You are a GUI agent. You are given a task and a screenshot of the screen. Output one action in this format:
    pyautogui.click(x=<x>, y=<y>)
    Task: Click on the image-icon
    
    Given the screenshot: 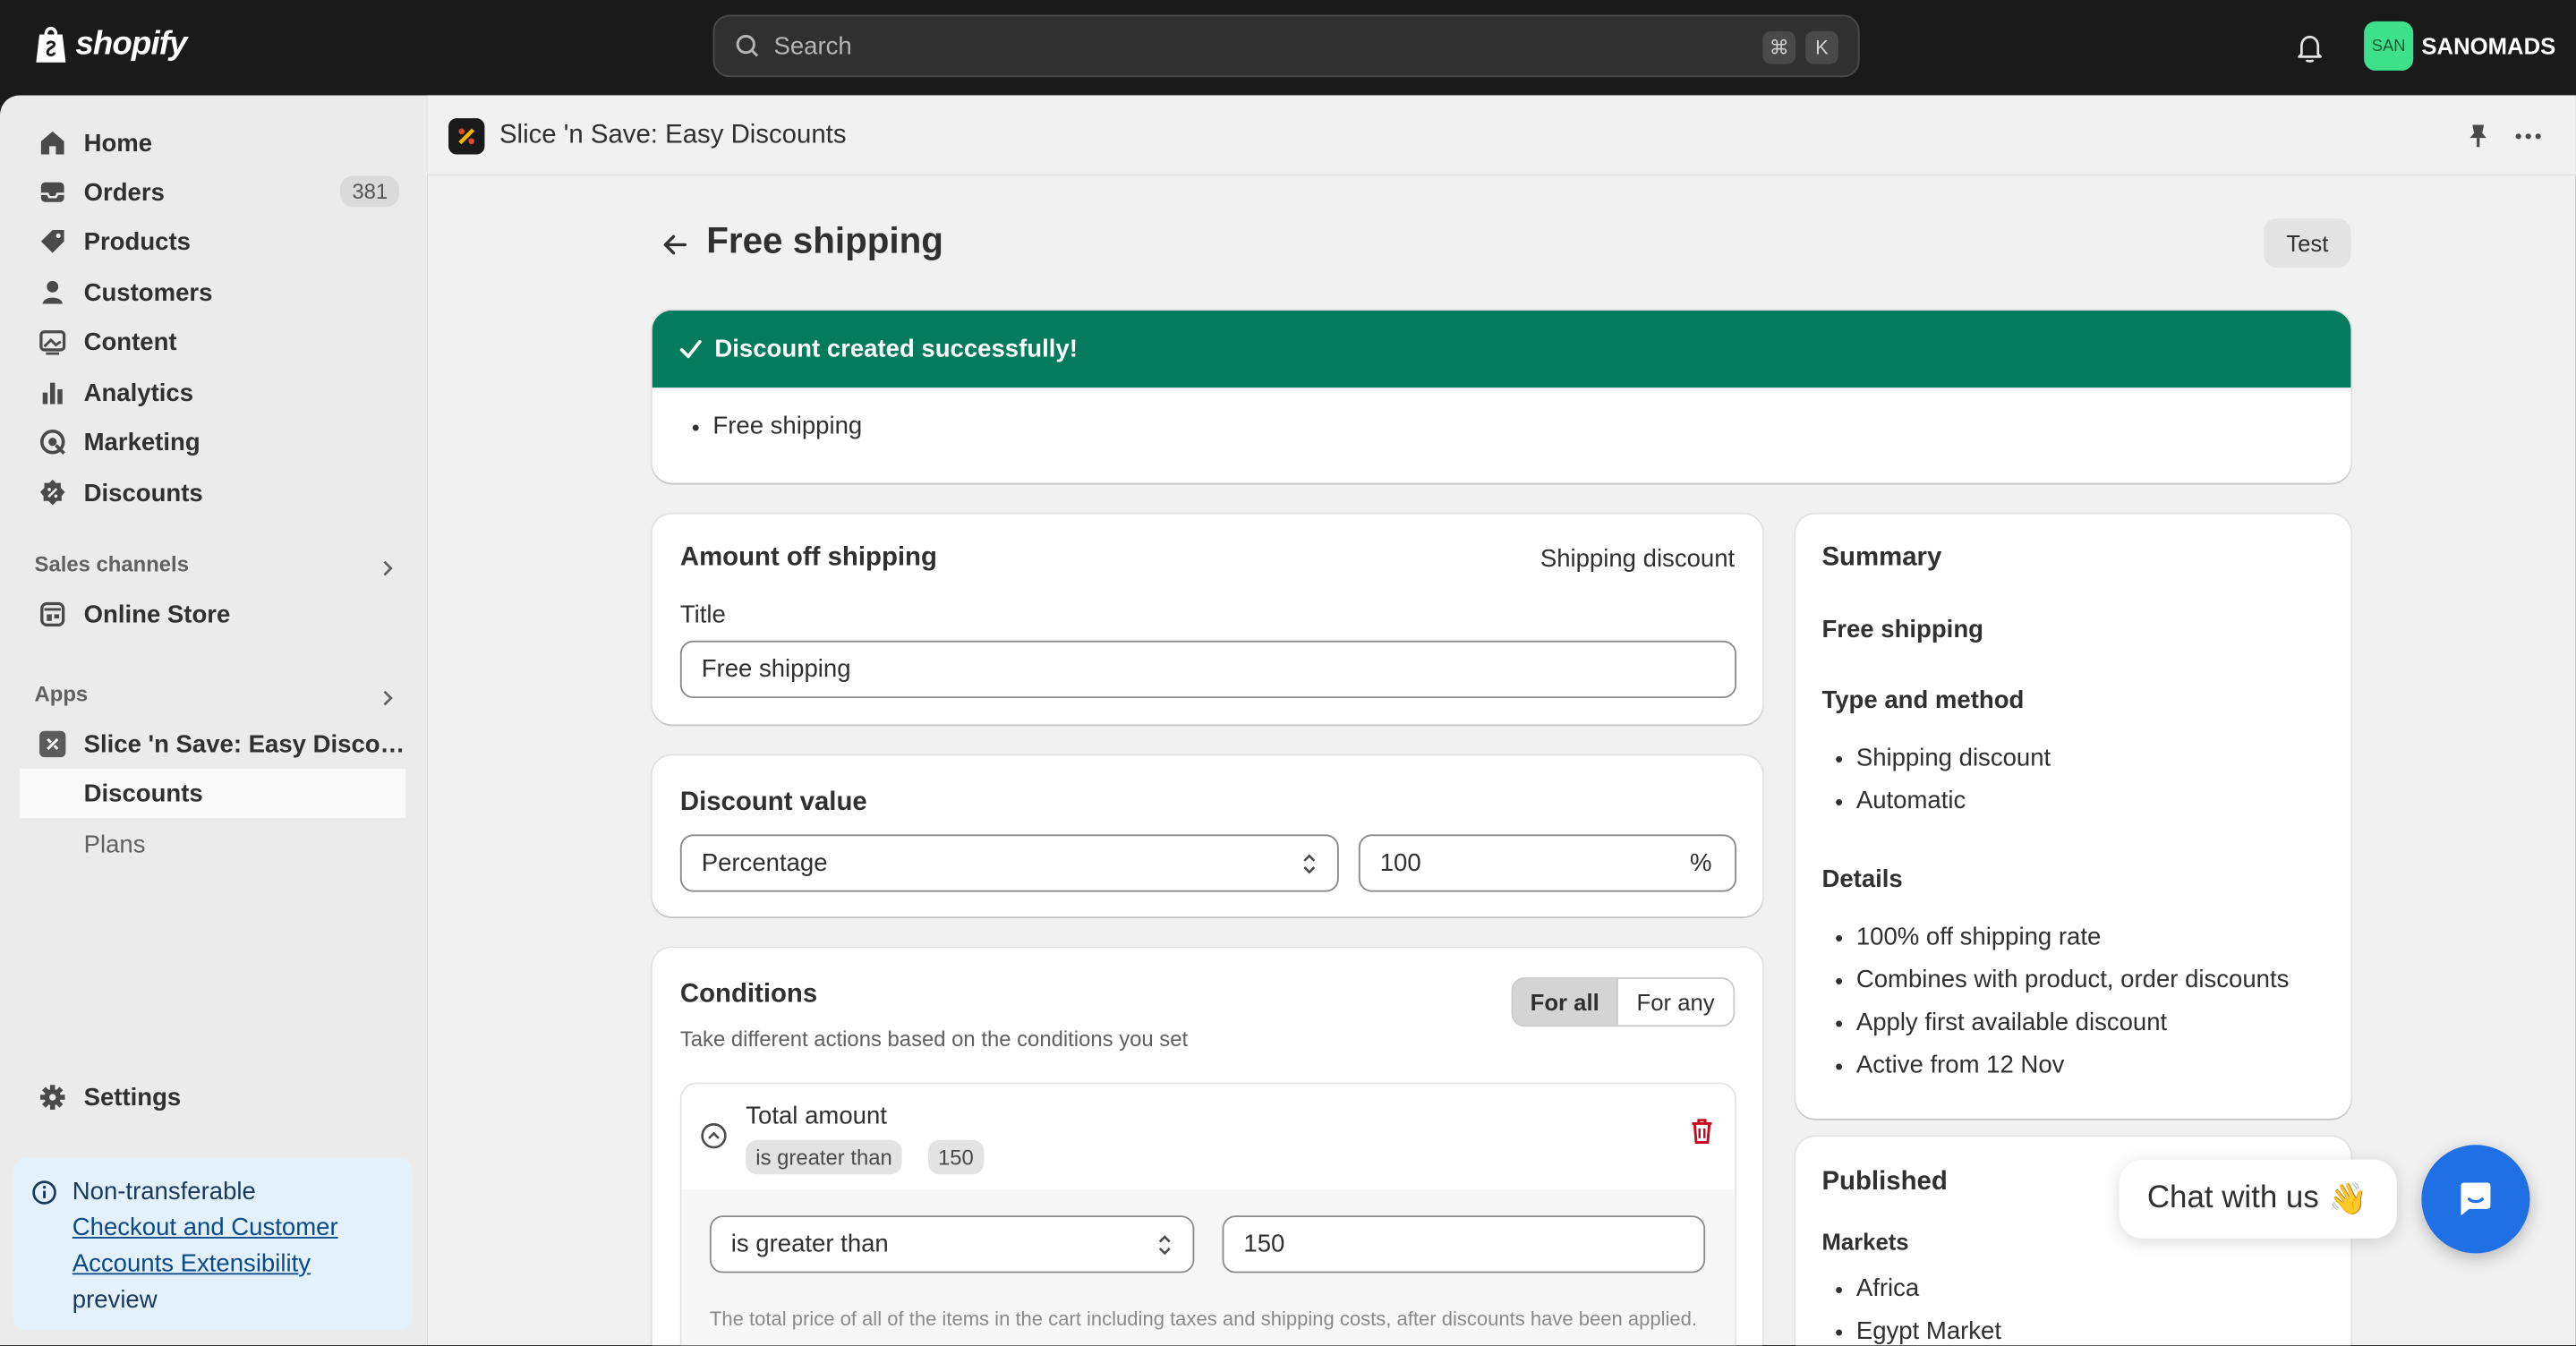 What is the action you would take?
    pyautogui.click(x=52, y=343)
    